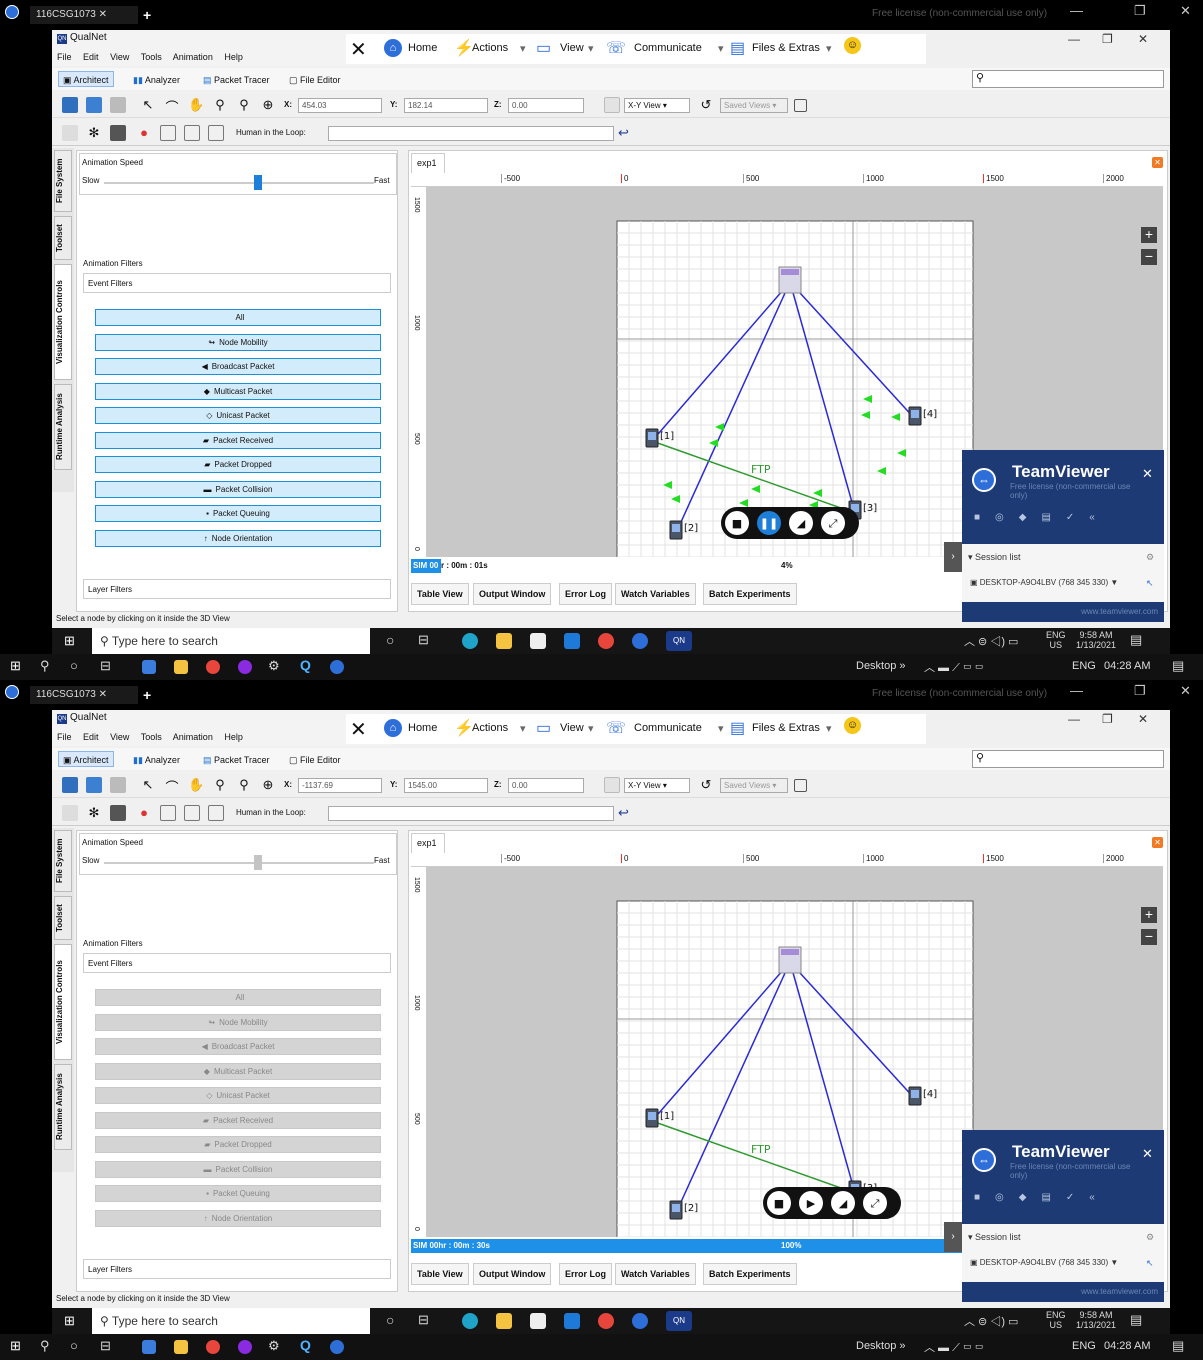  I want to click on close-session-icon: ✕, so click(358, 729).